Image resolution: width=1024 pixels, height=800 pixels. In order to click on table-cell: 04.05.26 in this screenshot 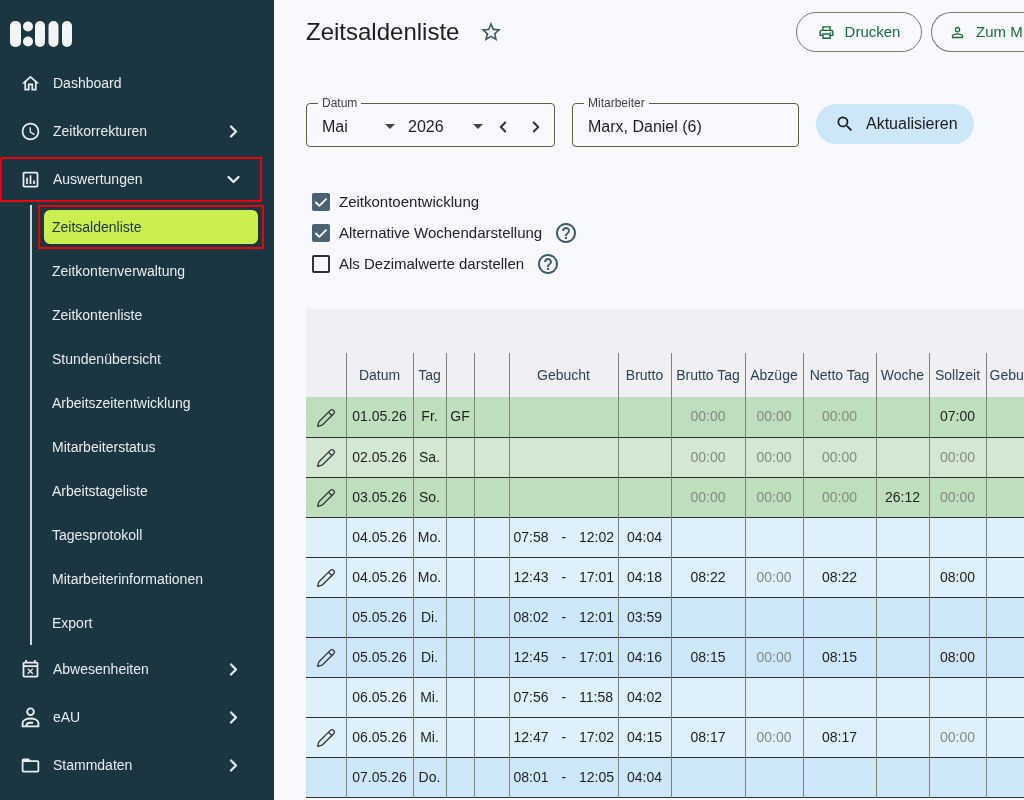, I will do `click(379, 537)`.